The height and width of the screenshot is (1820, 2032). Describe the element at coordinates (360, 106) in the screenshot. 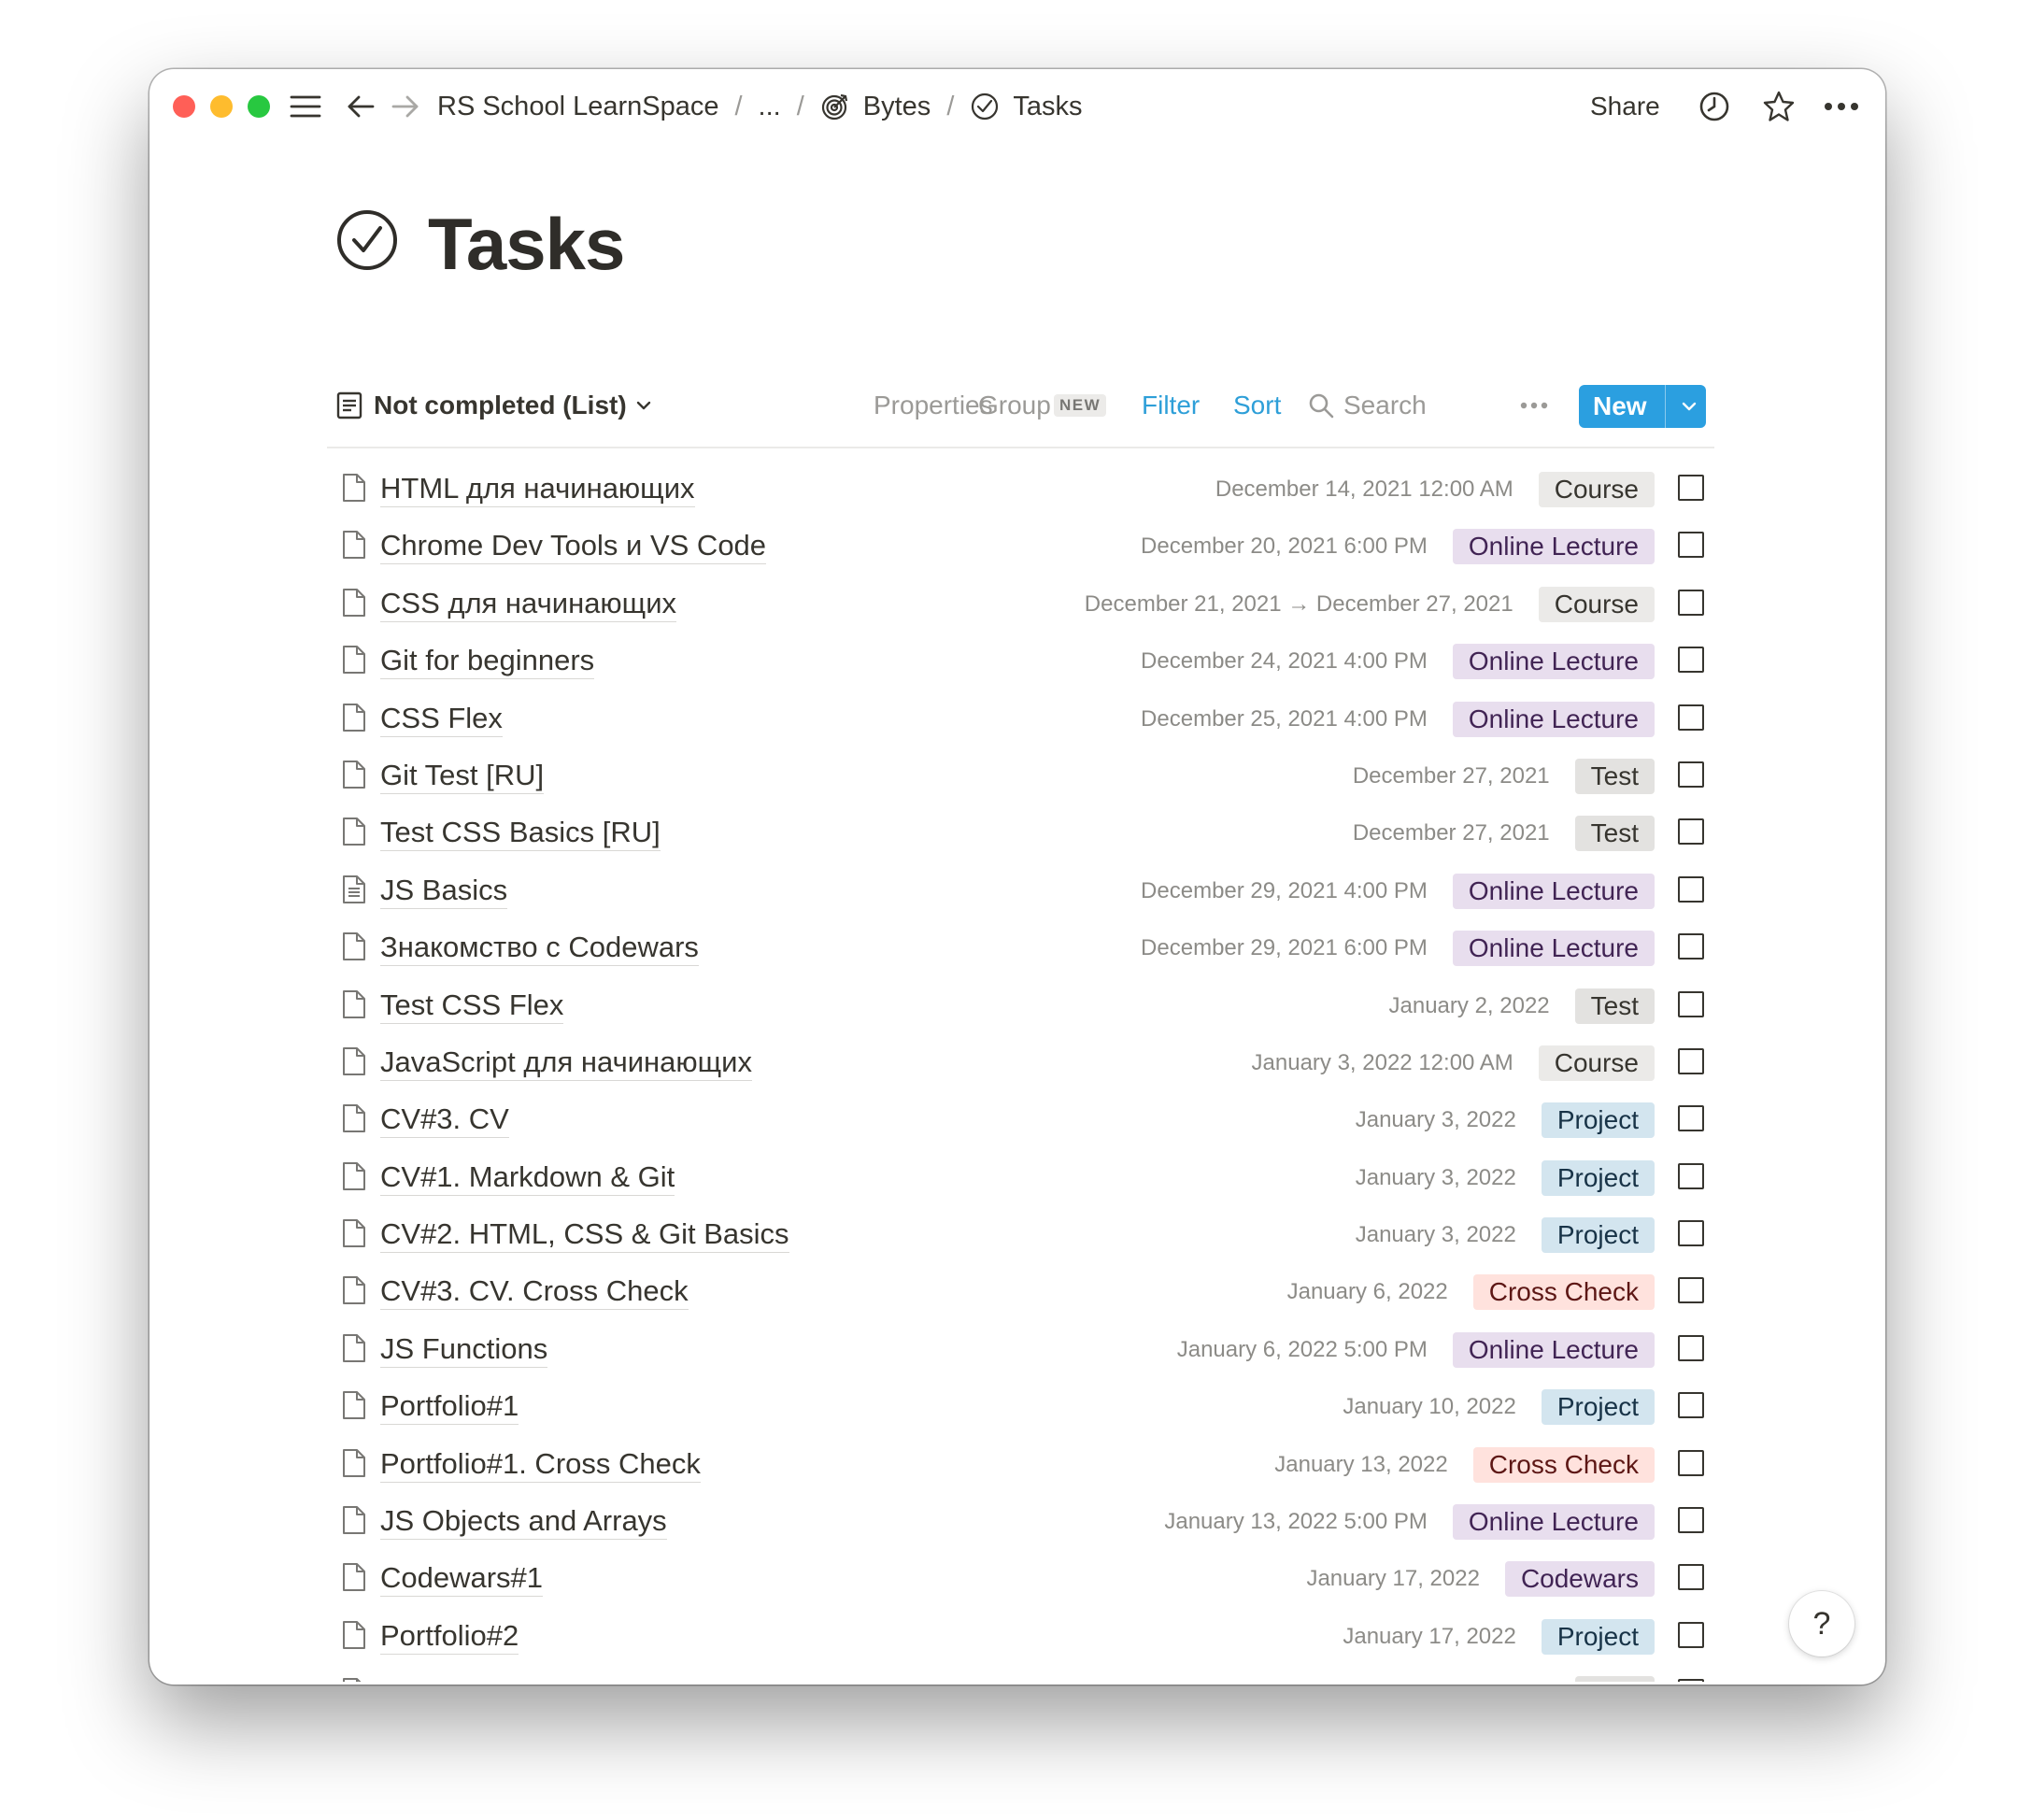

I see `back-arrow-icon` at that location.